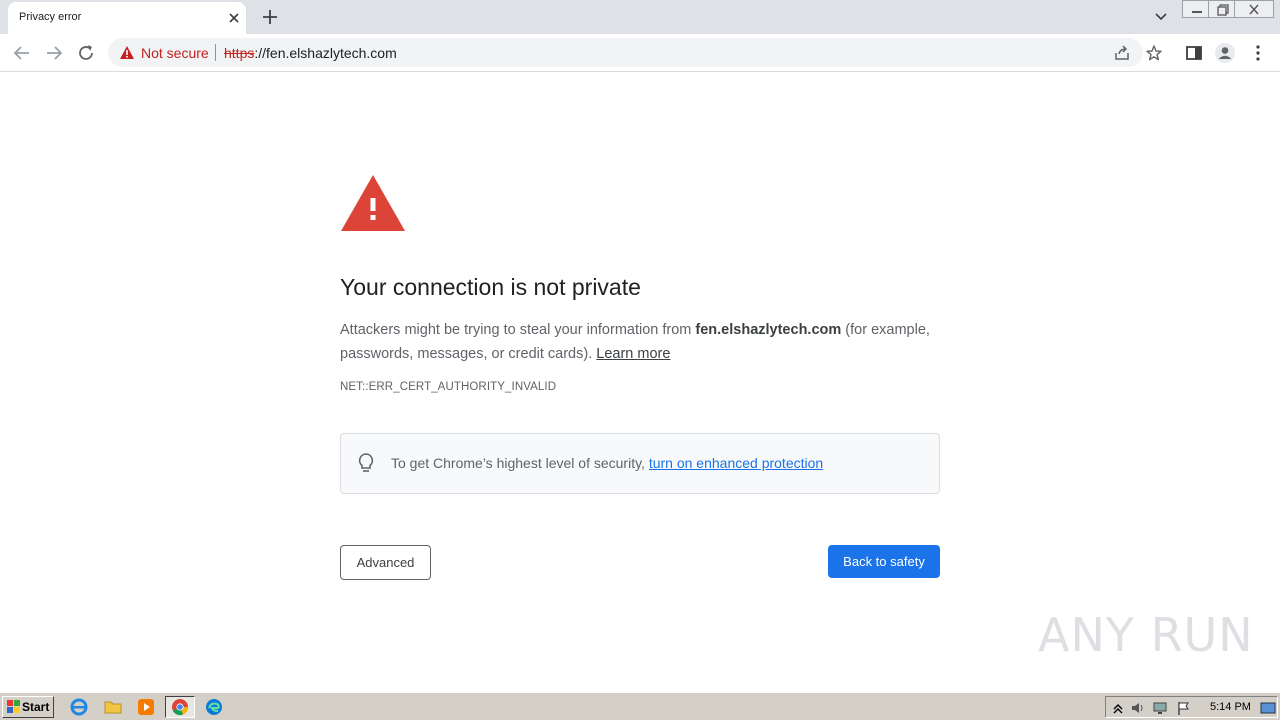 This screenshot has height=722, width=1280. I want to click on media-player-icon, so click(147, 707).